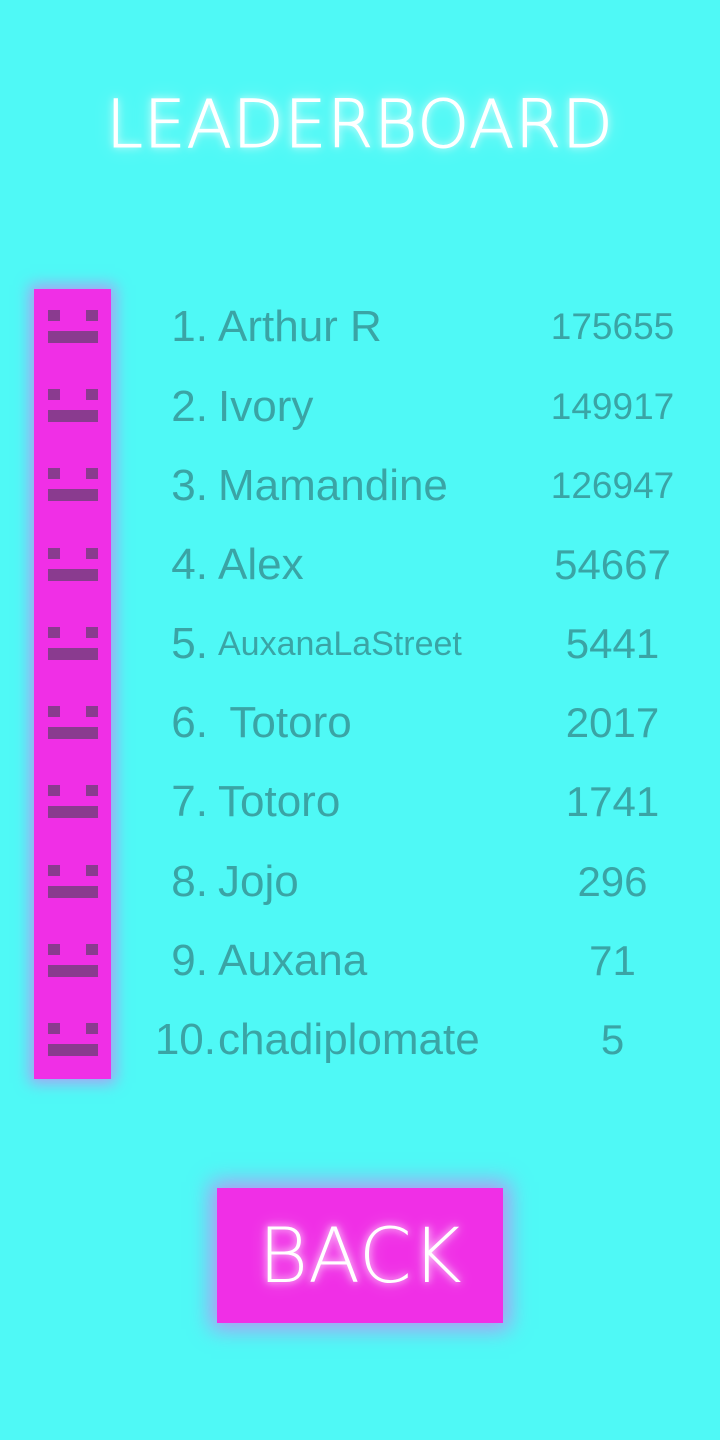 This screenshot has height=1440, width=720. I want to click on player-name: AuxanaLaStreet, so click(340, 644).